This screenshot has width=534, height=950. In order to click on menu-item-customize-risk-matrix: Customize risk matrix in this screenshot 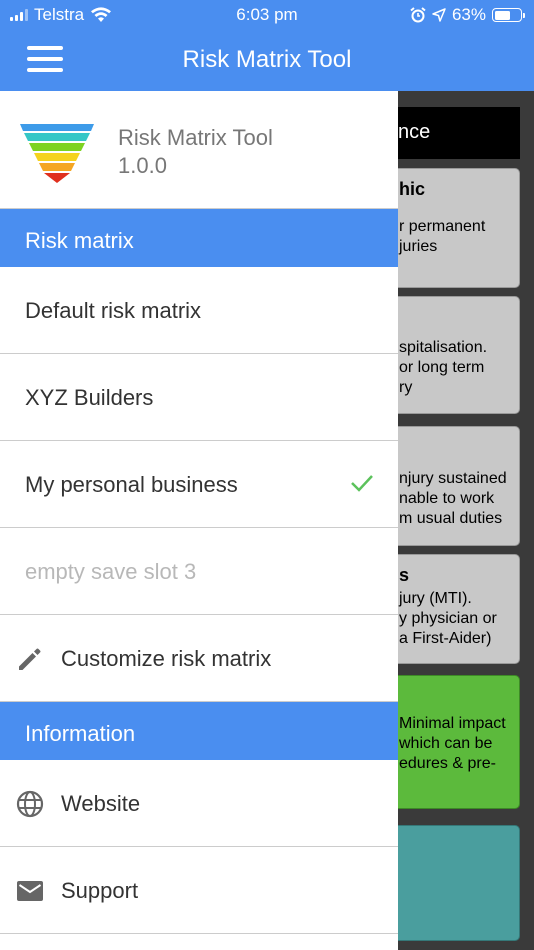, I will do `click(199, 658)`.